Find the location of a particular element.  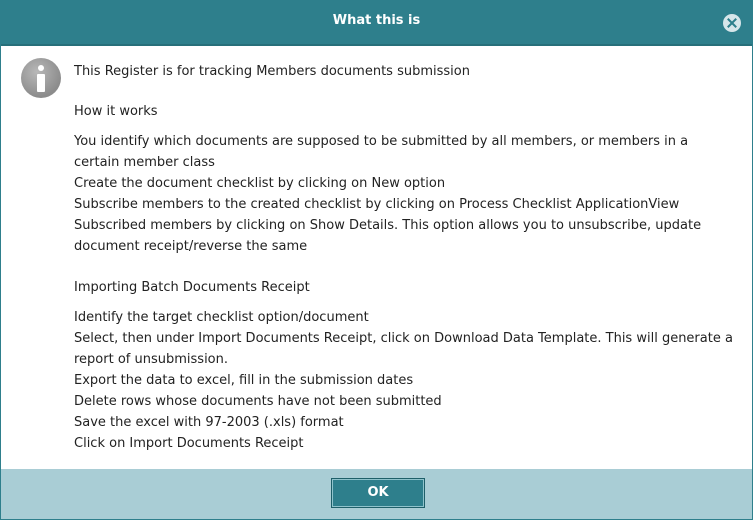

how-it-works-heading: How it works is located at coordinates (116, 111).